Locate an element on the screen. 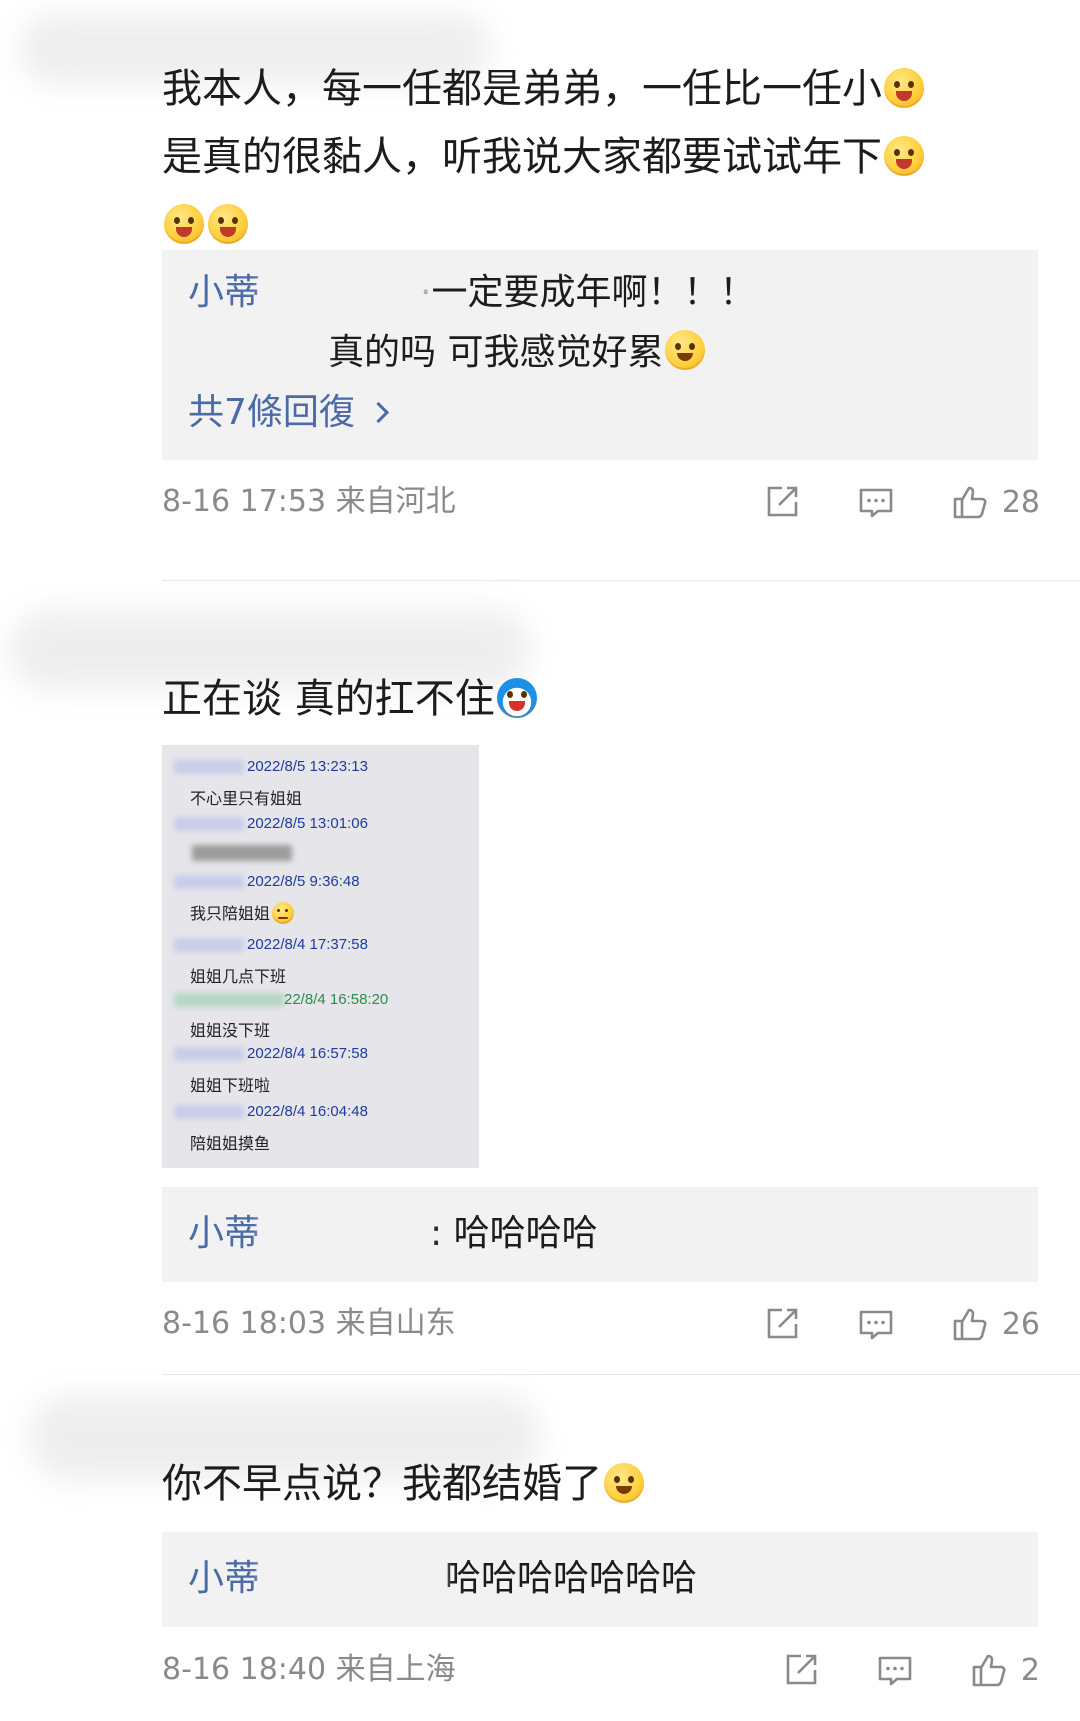 The image size is (1080, 1721). sleepy-emoji-icon is located at coordinates (283, 913).